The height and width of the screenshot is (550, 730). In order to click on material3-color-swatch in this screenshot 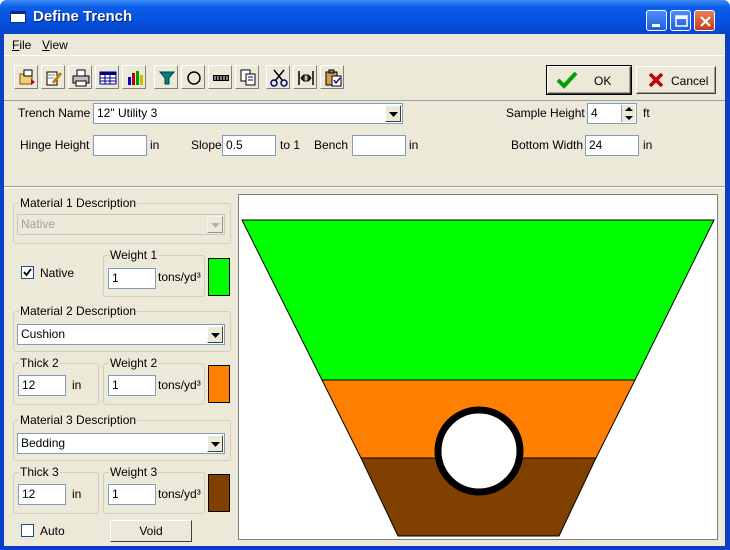, I will do `click(219, 493)`.